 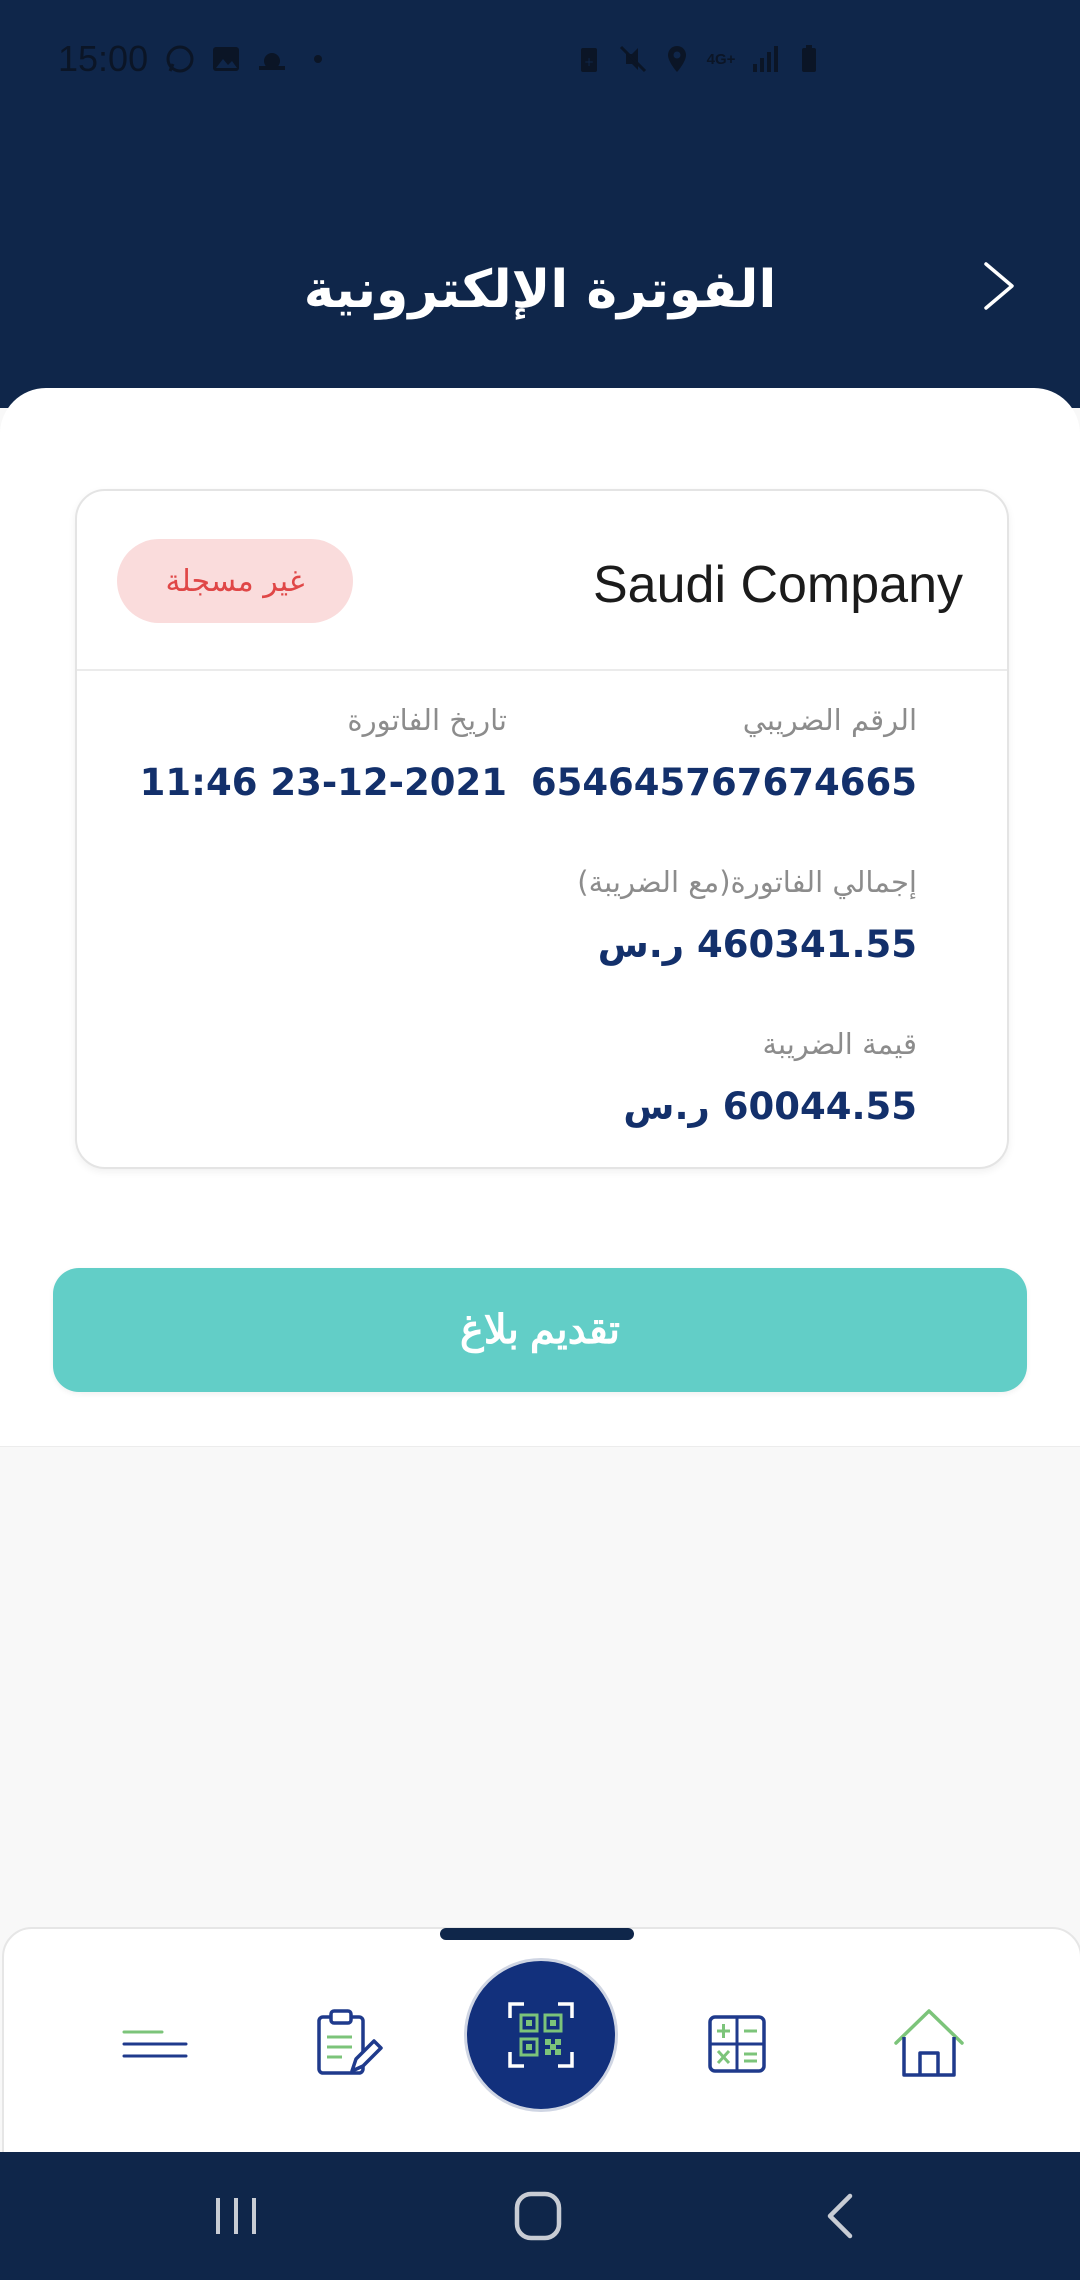 What do you see at coordinates (236, 2216) in the screenshot?
I see `recent-apps-icon` at bounding box center [236, 2216].